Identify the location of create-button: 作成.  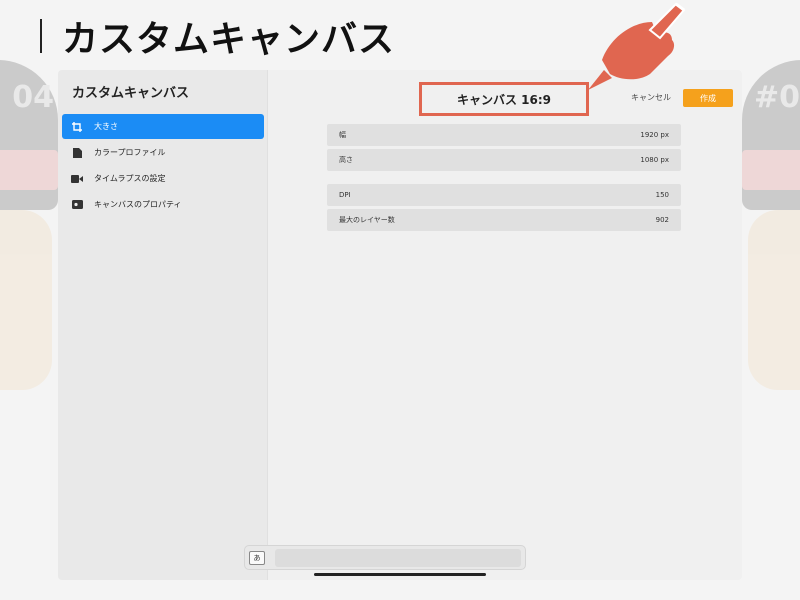
(708, 98).